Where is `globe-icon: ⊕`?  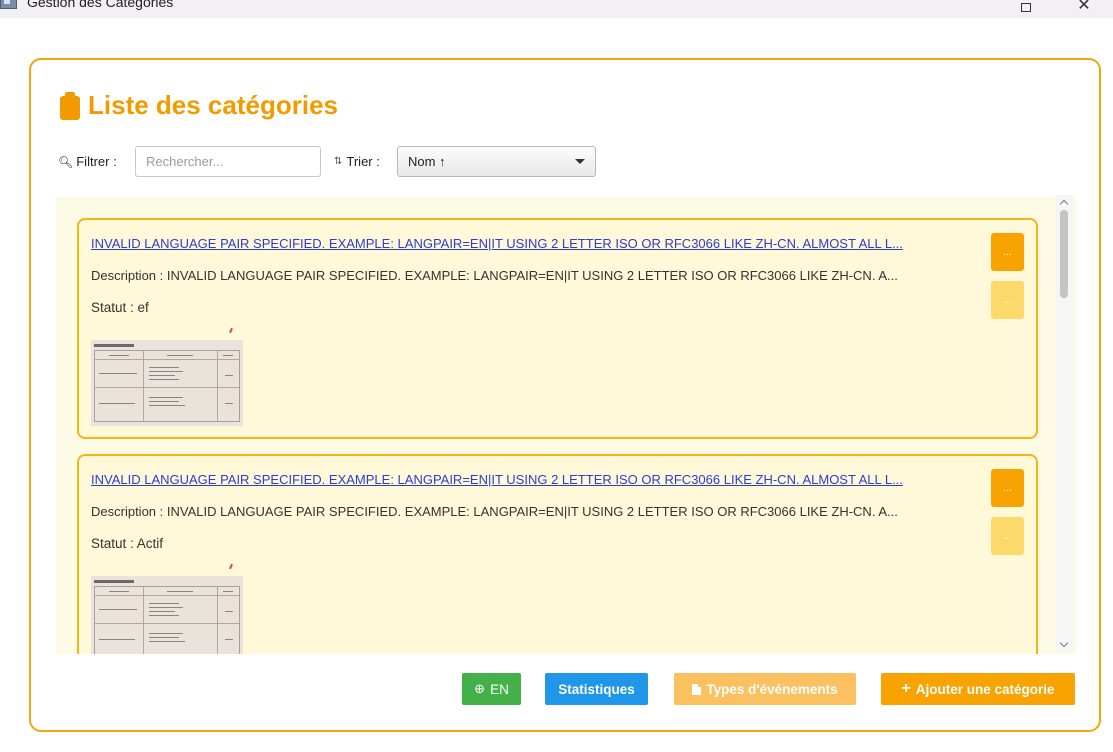 globe-icon: ⊕ is located at coordinates (480, 688).